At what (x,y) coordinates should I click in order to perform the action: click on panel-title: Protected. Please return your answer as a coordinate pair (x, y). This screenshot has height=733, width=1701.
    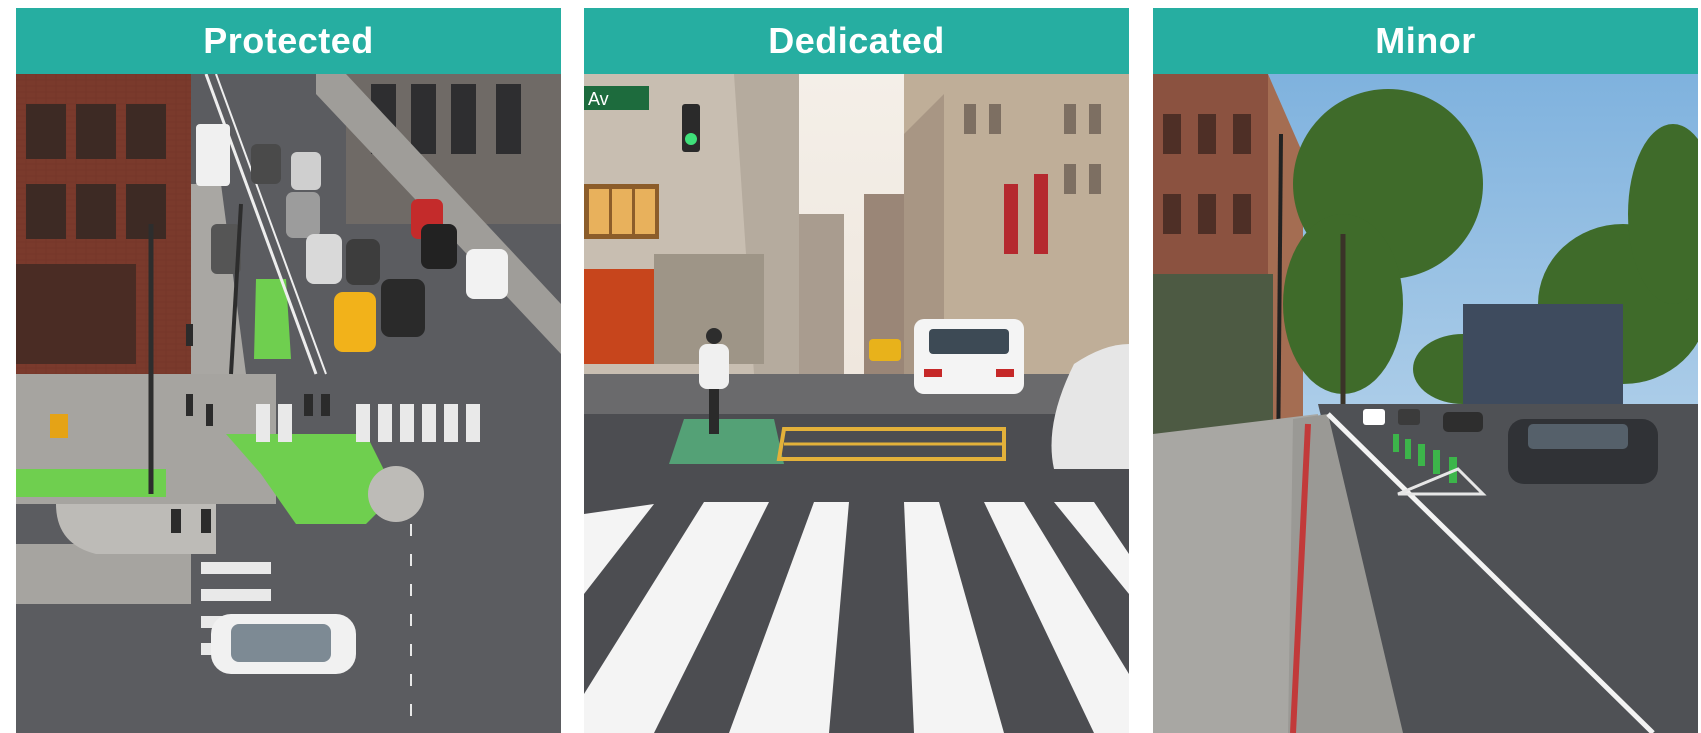
    Looking at the image, I should click on (288, 40).